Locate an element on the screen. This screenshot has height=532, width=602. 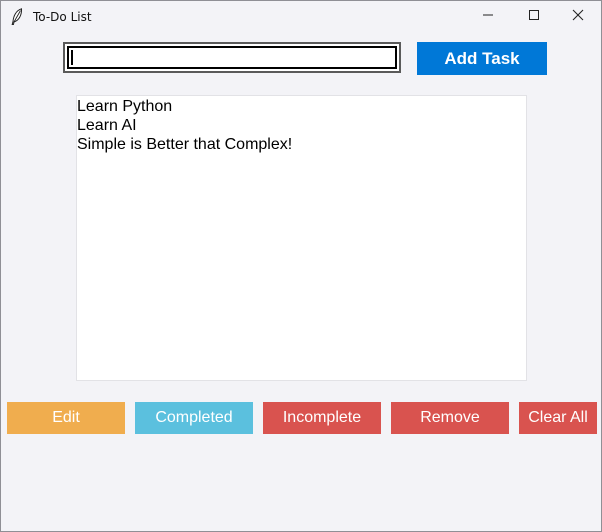
task-list-item: Learn Python is located at coordinates (301, 106).